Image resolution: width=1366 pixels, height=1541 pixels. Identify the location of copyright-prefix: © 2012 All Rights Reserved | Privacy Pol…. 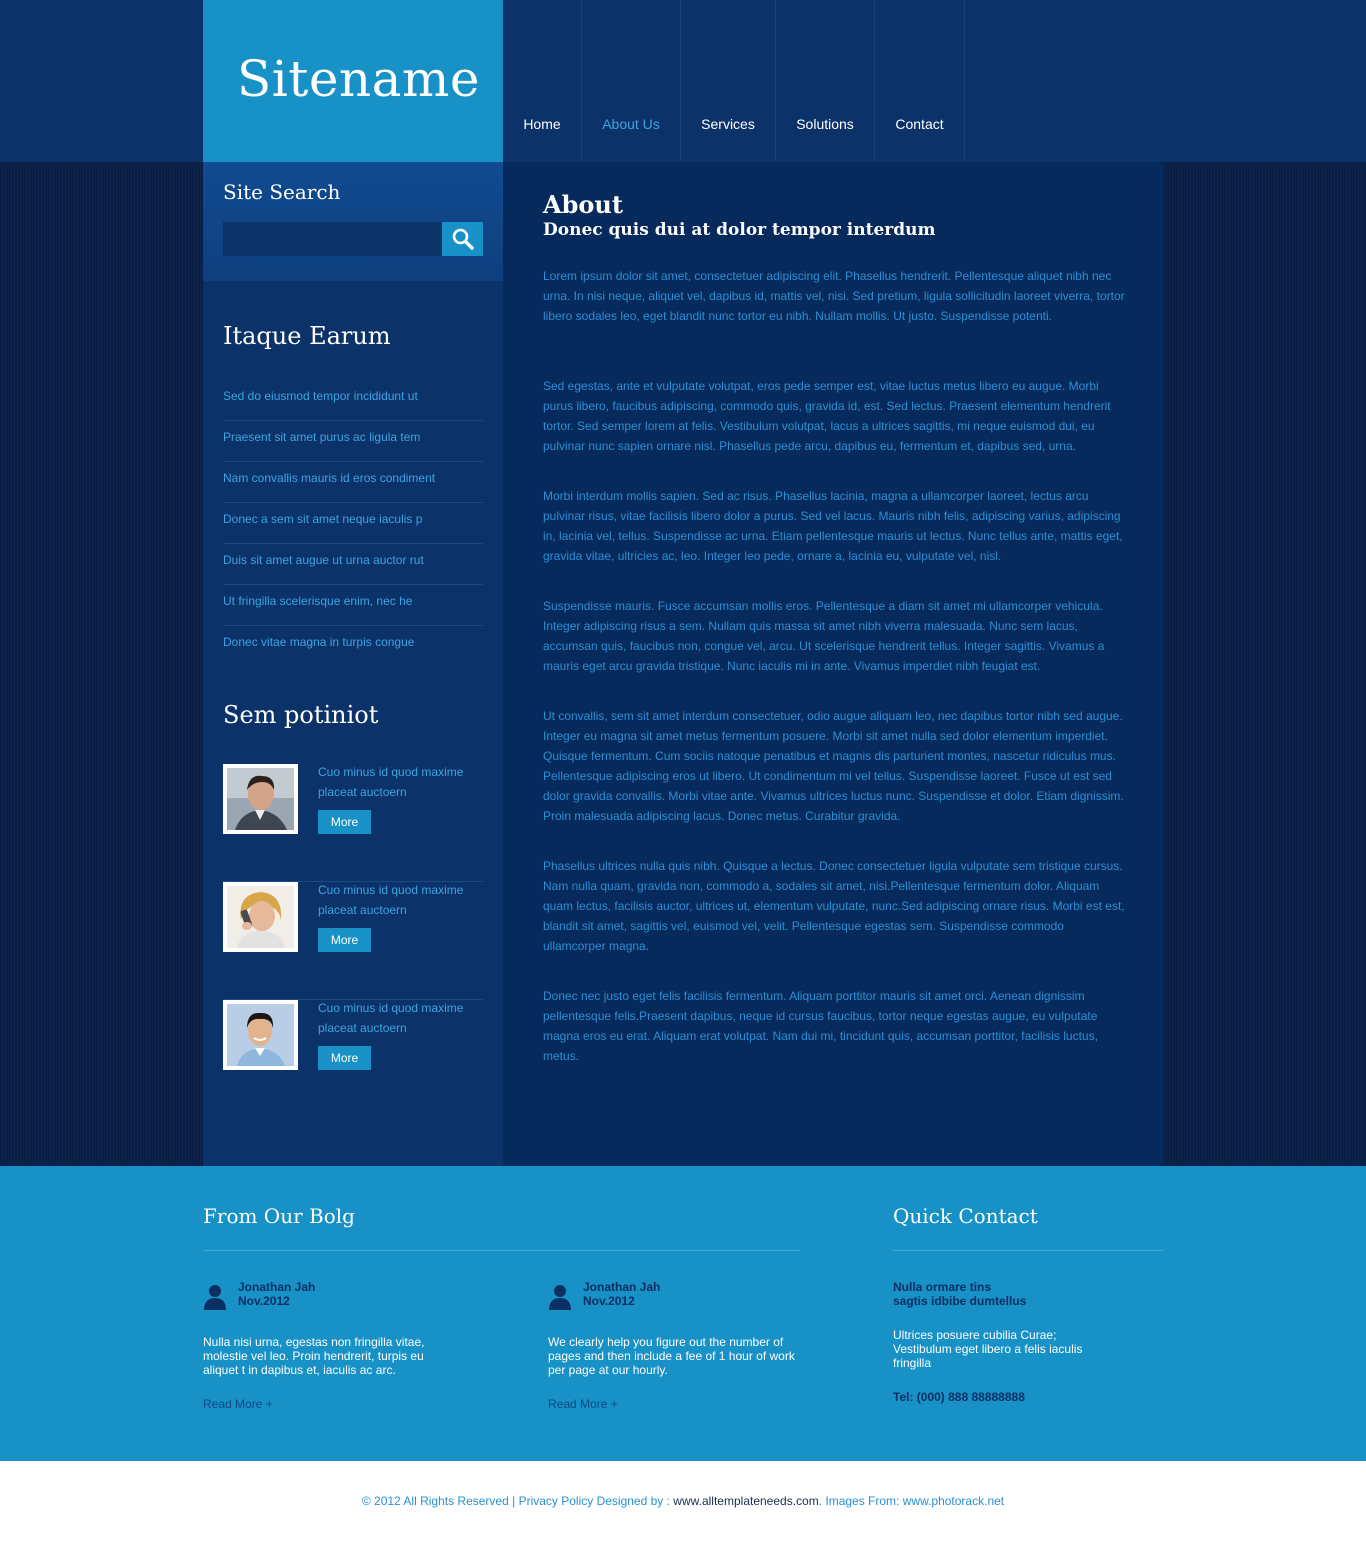
(517, 1501).